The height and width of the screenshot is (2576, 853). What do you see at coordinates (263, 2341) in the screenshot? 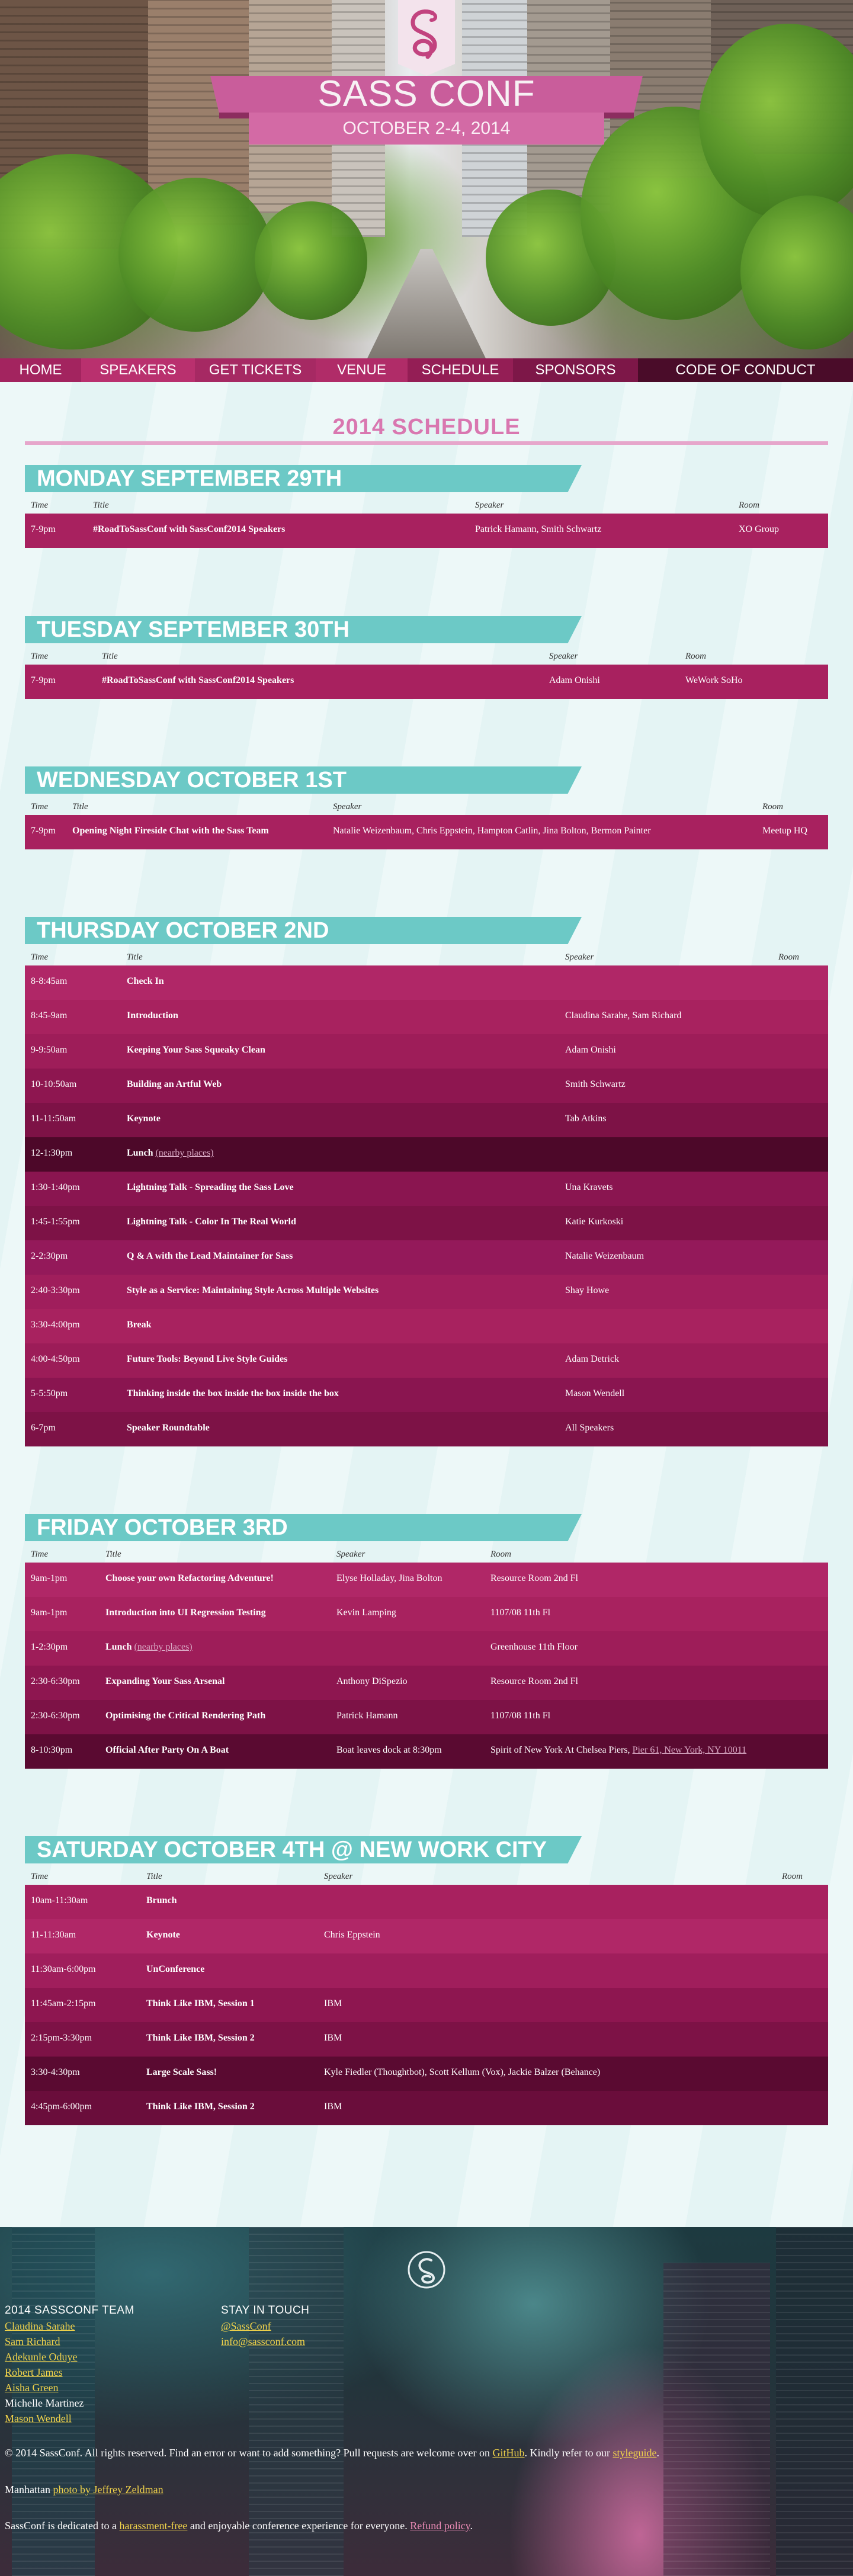
I see `email-link: info@sassconf.com` at bounding box center [263, 2341].